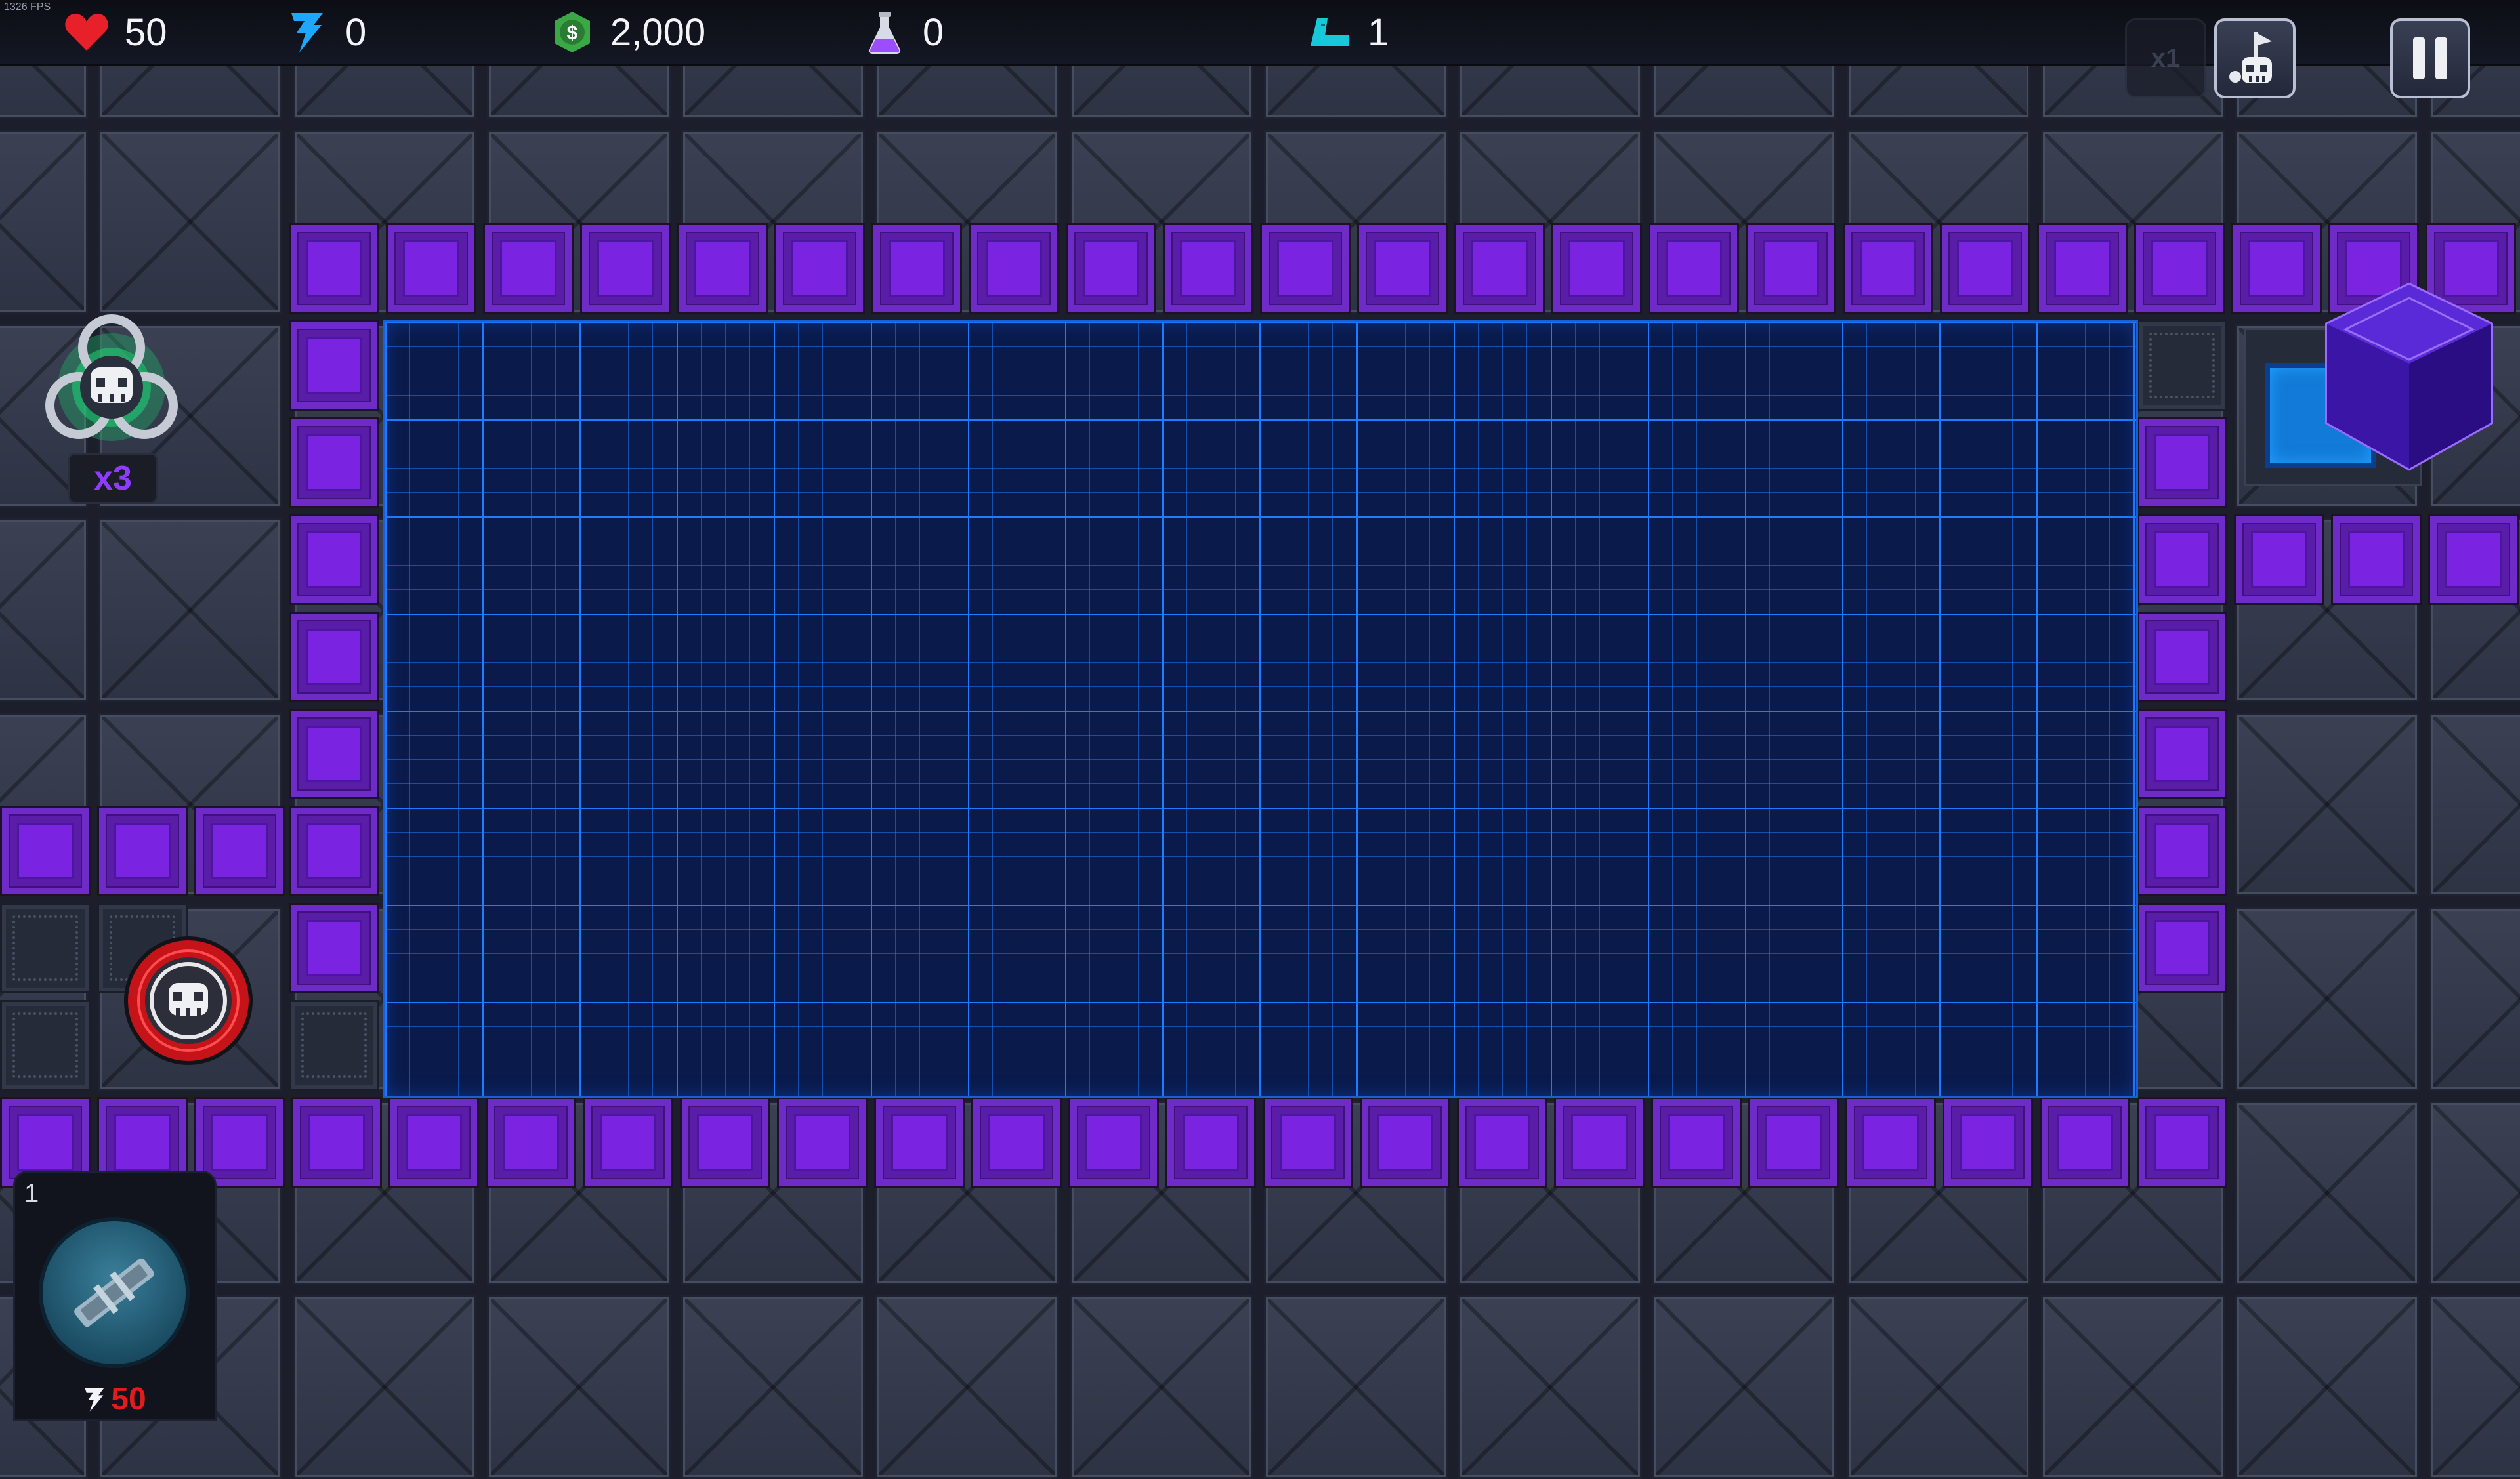 Image resolution: width=2520 pixels, height=1479 pixels. What do you see at coordinates (1260, 49) in the screenshot?
I see `top-hud-bar: 1326 FPS 50 0 $ 2,000 0 1 x1` at bounding box center [1260, 49].